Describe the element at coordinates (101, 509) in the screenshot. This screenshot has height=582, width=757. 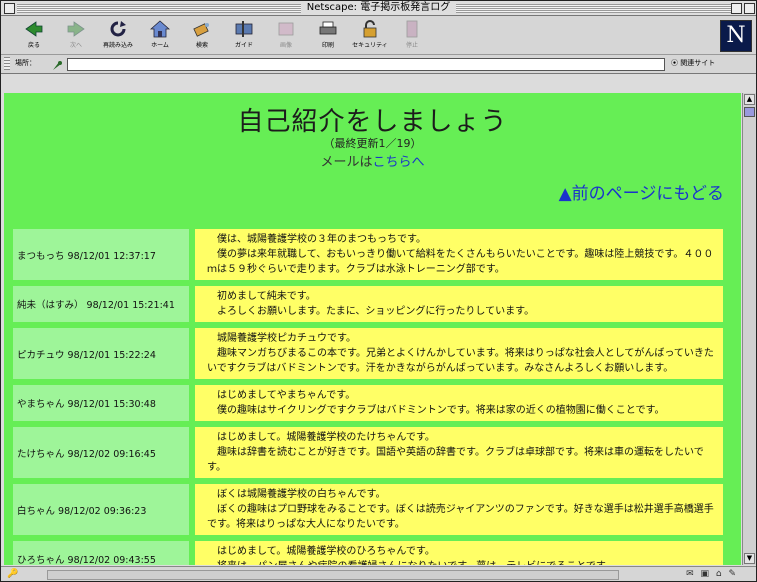
I see `post-author-date: 白ちゃん 98/12/02 09:36:23` at that location.